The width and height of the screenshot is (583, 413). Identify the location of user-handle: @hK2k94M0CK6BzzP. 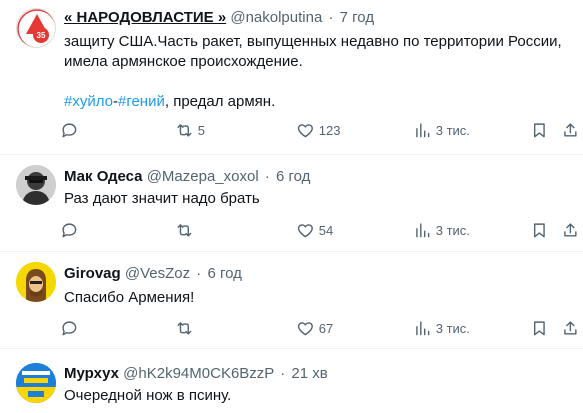
(198, 373).